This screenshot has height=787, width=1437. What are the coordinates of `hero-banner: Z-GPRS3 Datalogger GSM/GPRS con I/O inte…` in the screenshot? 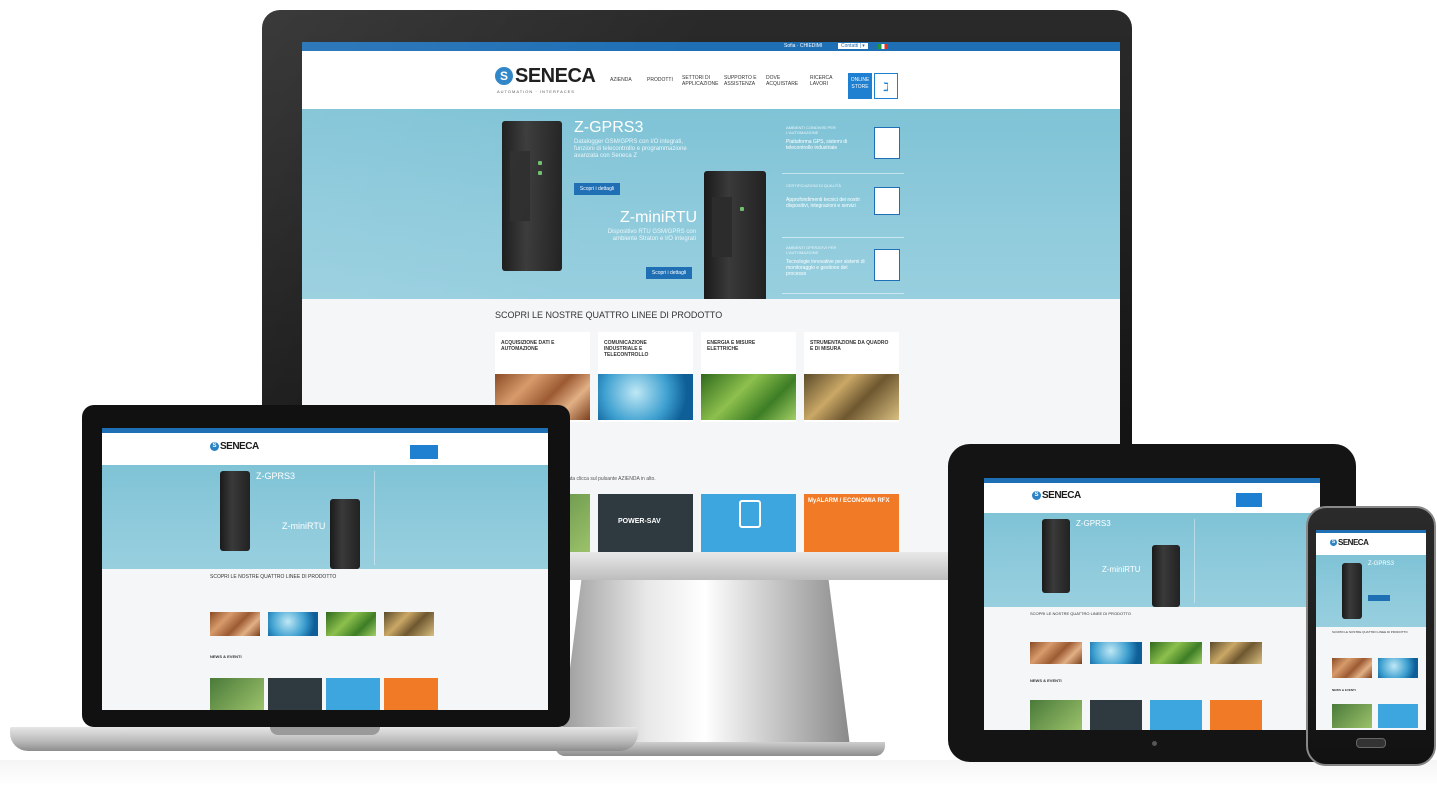 It's located at (711, 204).